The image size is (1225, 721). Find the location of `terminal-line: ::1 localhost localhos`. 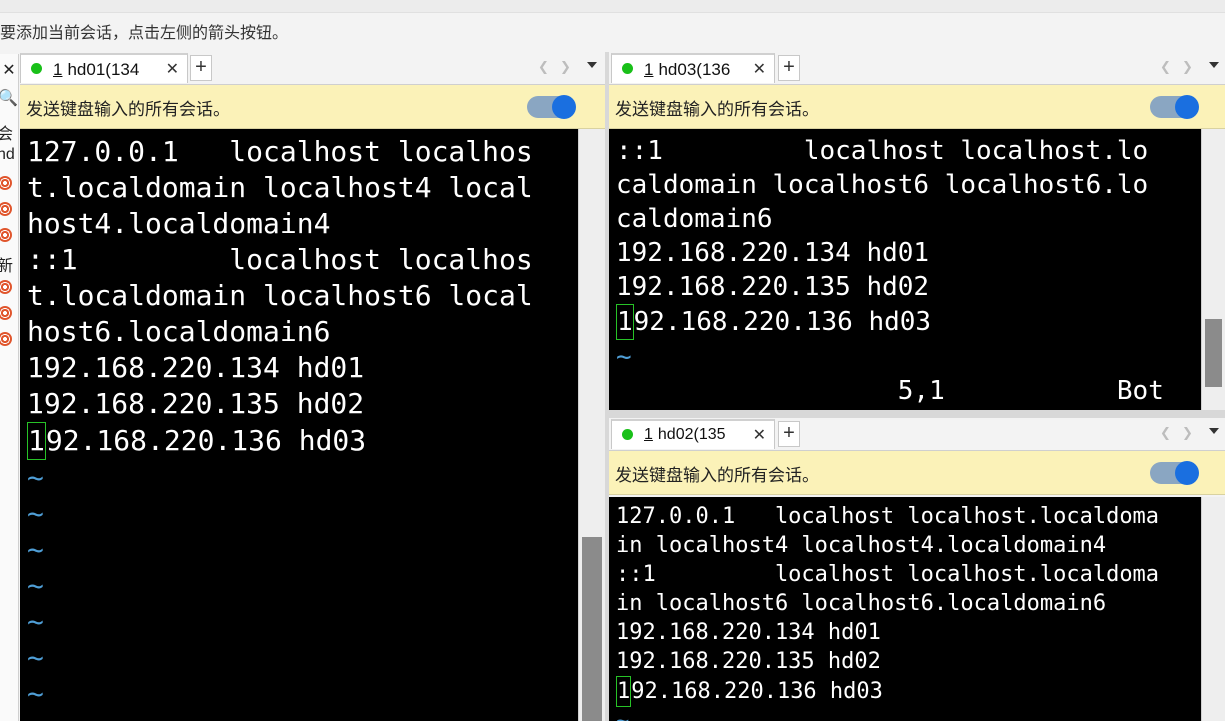

terminal-line: ::1 localhost localhos is located at coordinates (280, 259).